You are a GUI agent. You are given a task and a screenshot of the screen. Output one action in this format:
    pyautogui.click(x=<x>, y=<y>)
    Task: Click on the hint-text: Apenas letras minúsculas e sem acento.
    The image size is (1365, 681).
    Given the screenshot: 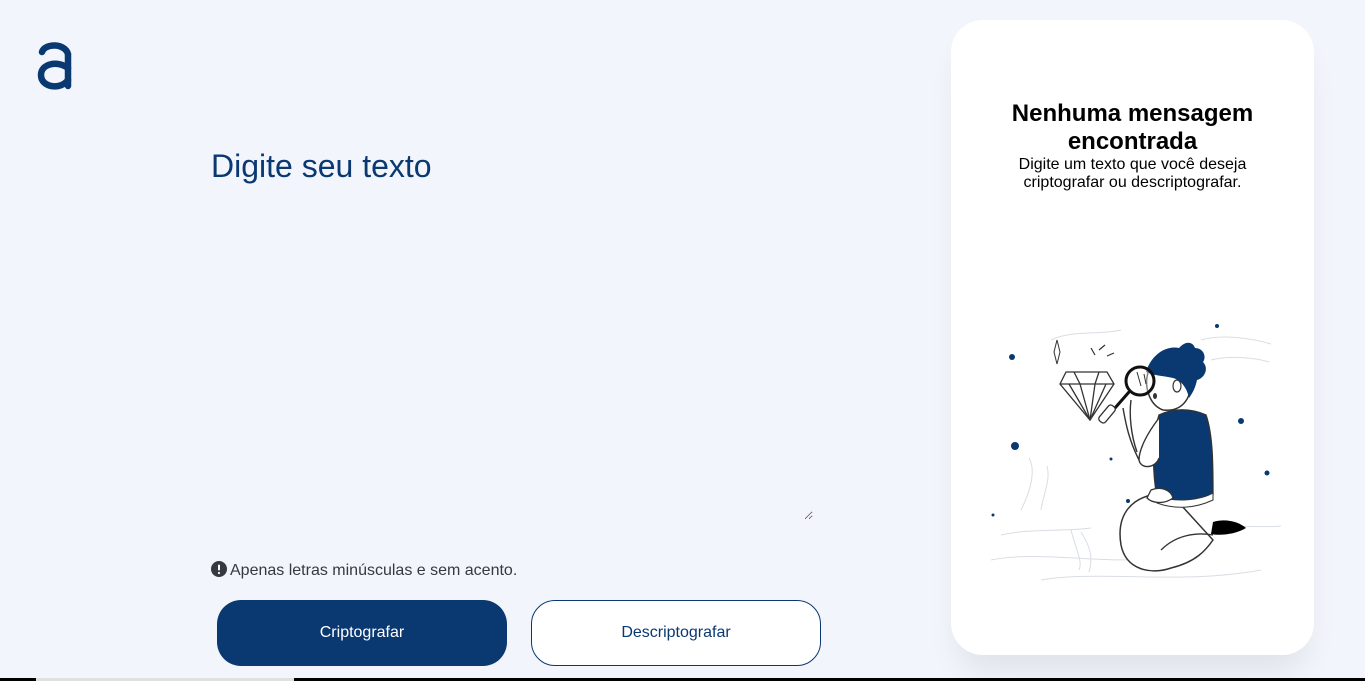 What is the action you would take?
    pyautogui.click(x=374, y=570)
    